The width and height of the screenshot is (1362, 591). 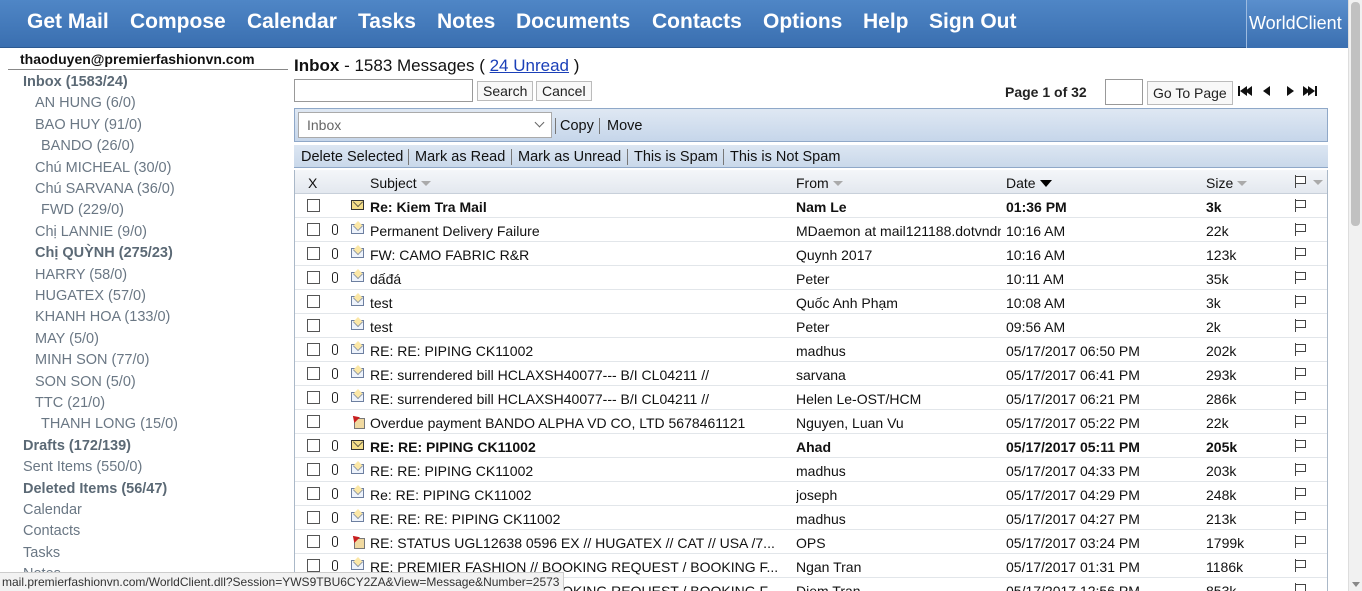 What do you see at coordinates (81, 275) in the screenshot?
I see `sidebar-folder-item: HARRY (58/0)` at bounding box center [81, 275].